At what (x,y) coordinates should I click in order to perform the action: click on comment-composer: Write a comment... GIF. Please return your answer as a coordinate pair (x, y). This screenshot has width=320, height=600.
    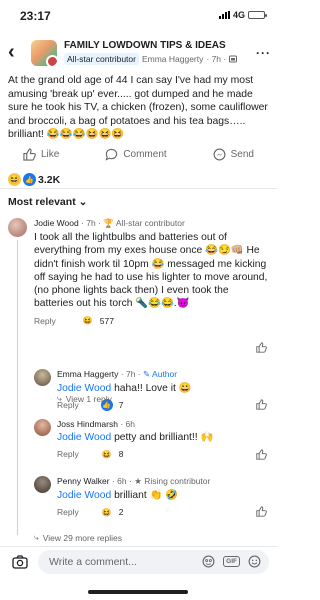
    Looking at the image, I should click on (138, 561).